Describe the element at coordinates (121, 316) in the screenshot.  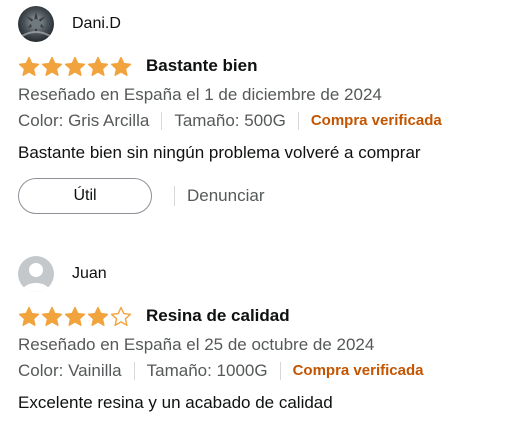
I see `star-empty-icon` at that location.